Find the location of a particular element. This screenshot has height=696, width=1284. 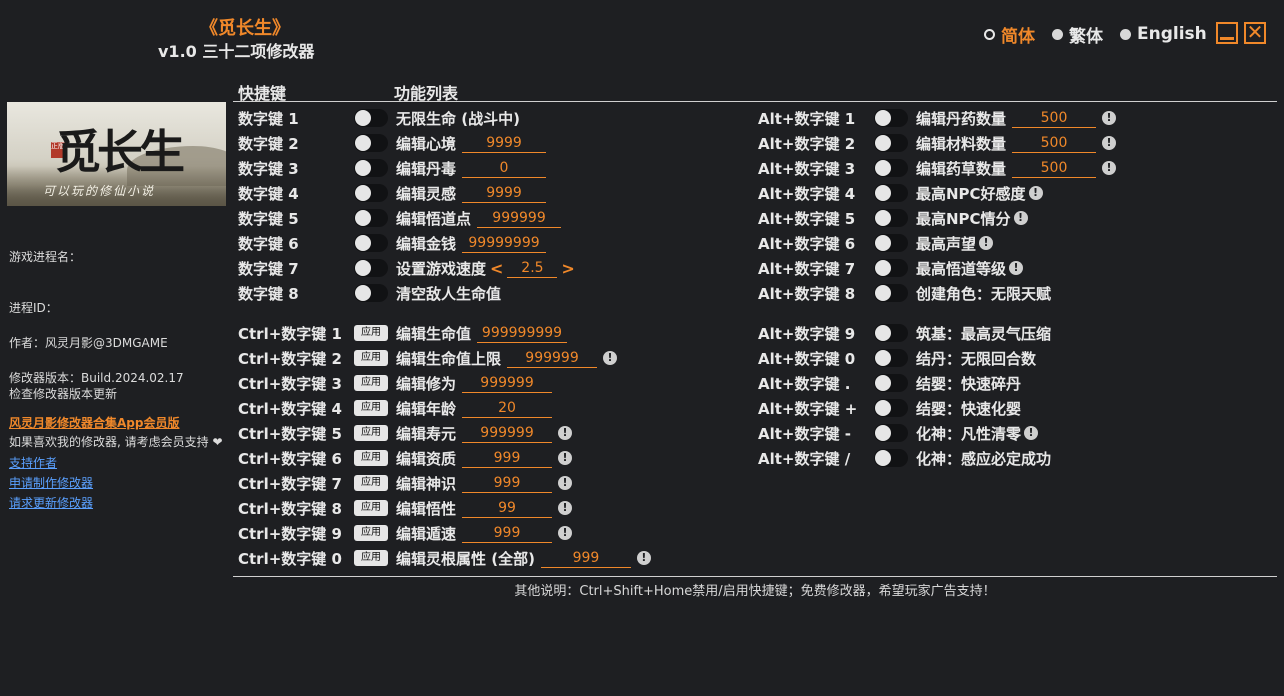

value-input: 20 is located at coordinates (507, 408).